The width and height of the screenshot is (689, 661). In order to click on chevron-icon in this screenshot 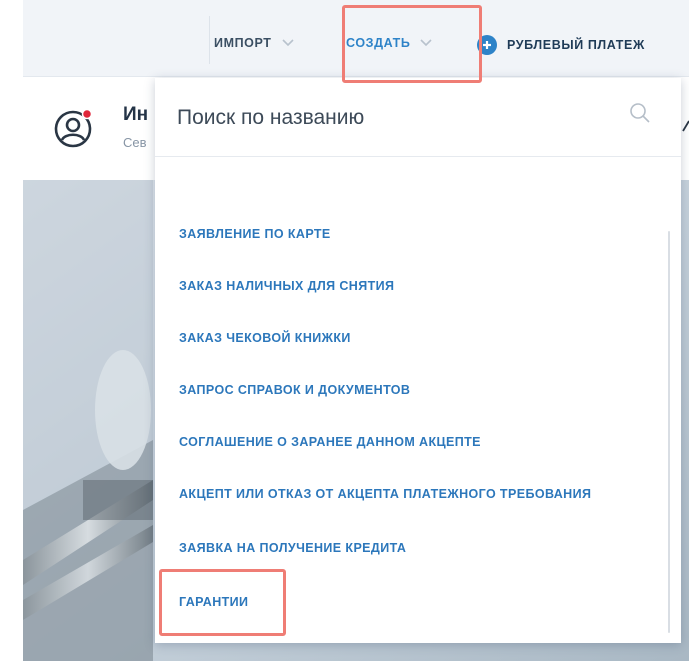, I will do `click(685, 126)`.